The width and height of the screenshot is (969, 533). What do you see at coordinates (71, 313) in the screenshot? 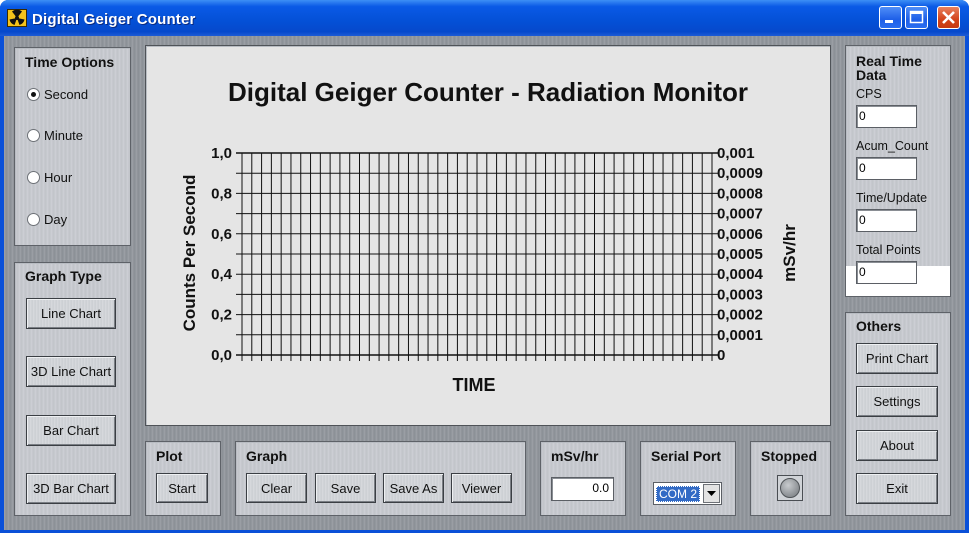
I see `line-chart-button: Line Chart` at bounding box center [71, 313].